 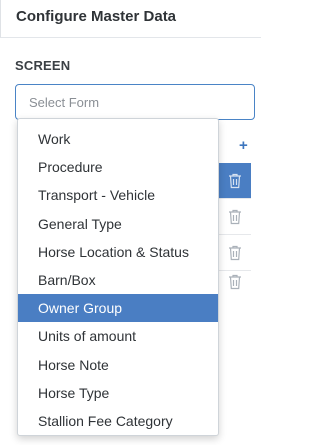 What do you see at coordinates (118, 139) in the screenshot?
I see `dropdown-item-work: Work` at bounding box center [118, 139].